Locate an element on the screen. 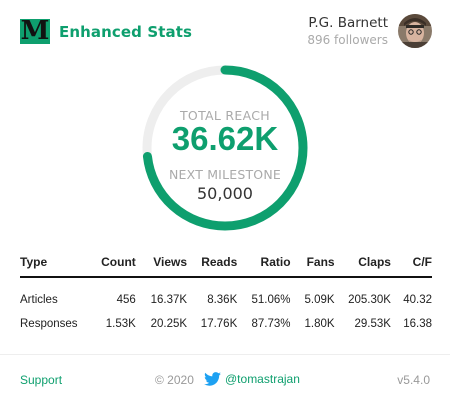 The image size is (450, 400). row-cf: 16.38 is located at coordinates (417, 324).